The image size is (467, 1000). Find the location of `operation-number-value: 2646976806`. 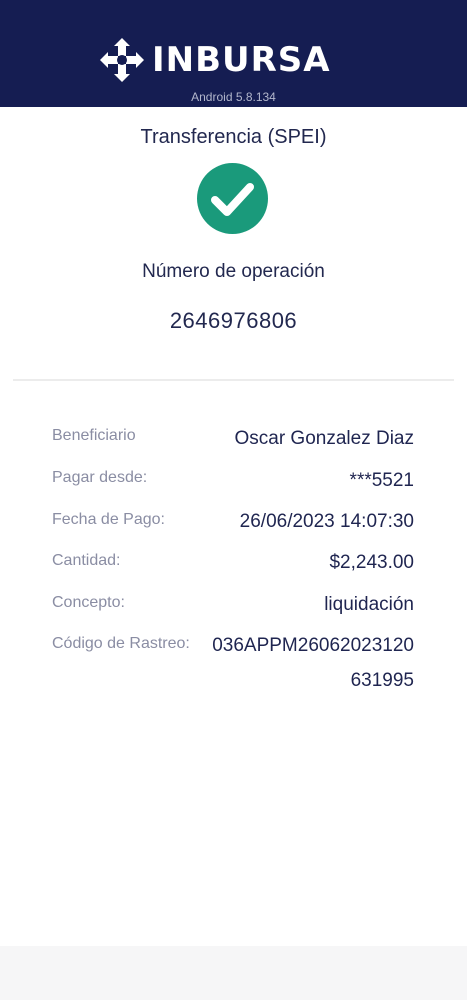

operation-number-value: 2646976806 is located at coordinates (233, 320).